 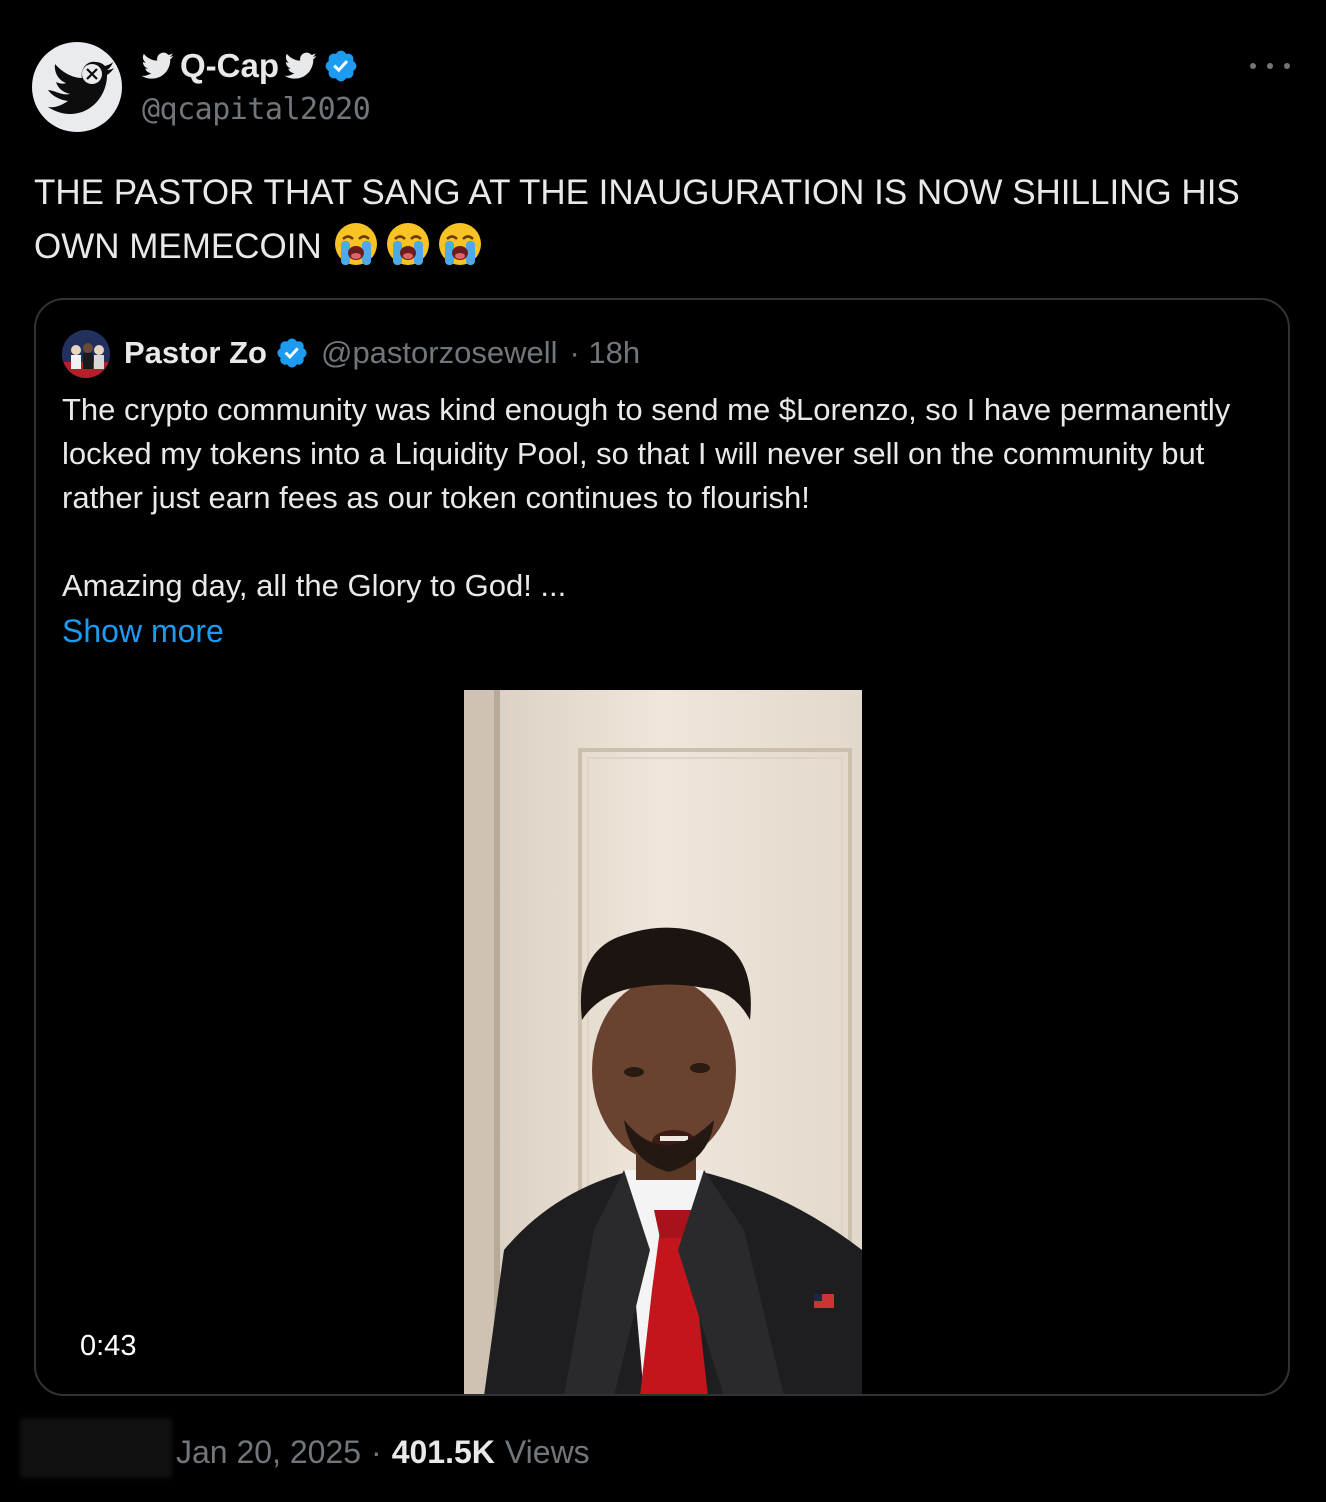 What do you see at coordinates (229, 65) in the screenshot?
I see `author-display-name: Q-Cap` at bounding box center [229, 65].